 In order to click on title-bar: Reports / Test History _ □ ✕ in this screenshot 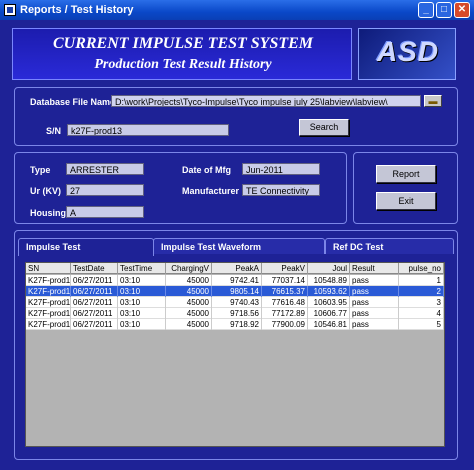, I will do `click(237, 10)`.